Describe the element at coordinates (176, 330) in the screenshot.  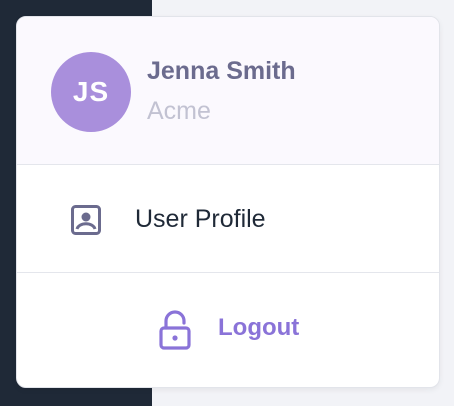
I see `unlock-icon` at that location.